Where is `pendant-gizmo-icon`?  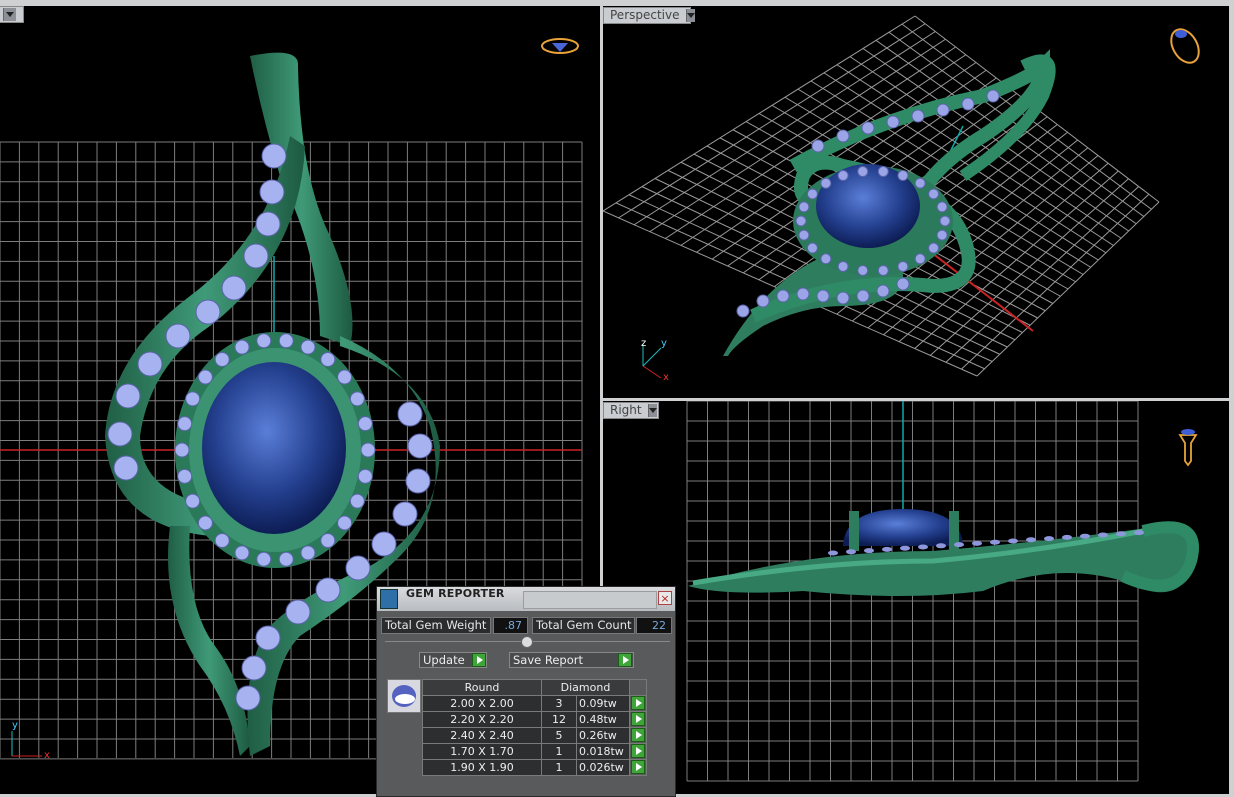
pendant-gizmo-icon is located at coordinates (1188, 448).